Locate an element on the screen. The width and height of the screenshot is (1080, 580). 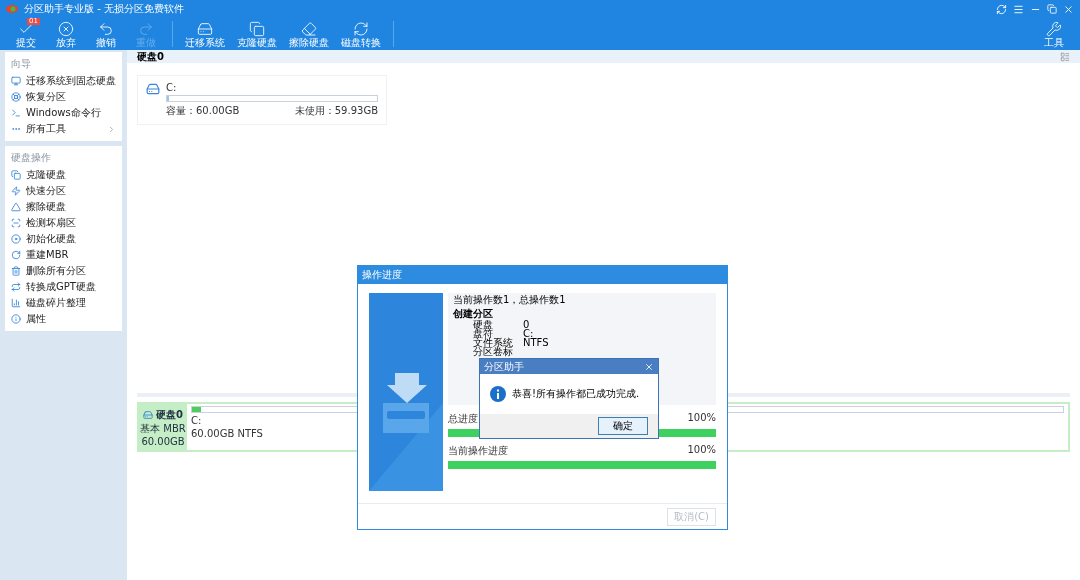
lifebuoy-icon is located at coordinates (16, 97).